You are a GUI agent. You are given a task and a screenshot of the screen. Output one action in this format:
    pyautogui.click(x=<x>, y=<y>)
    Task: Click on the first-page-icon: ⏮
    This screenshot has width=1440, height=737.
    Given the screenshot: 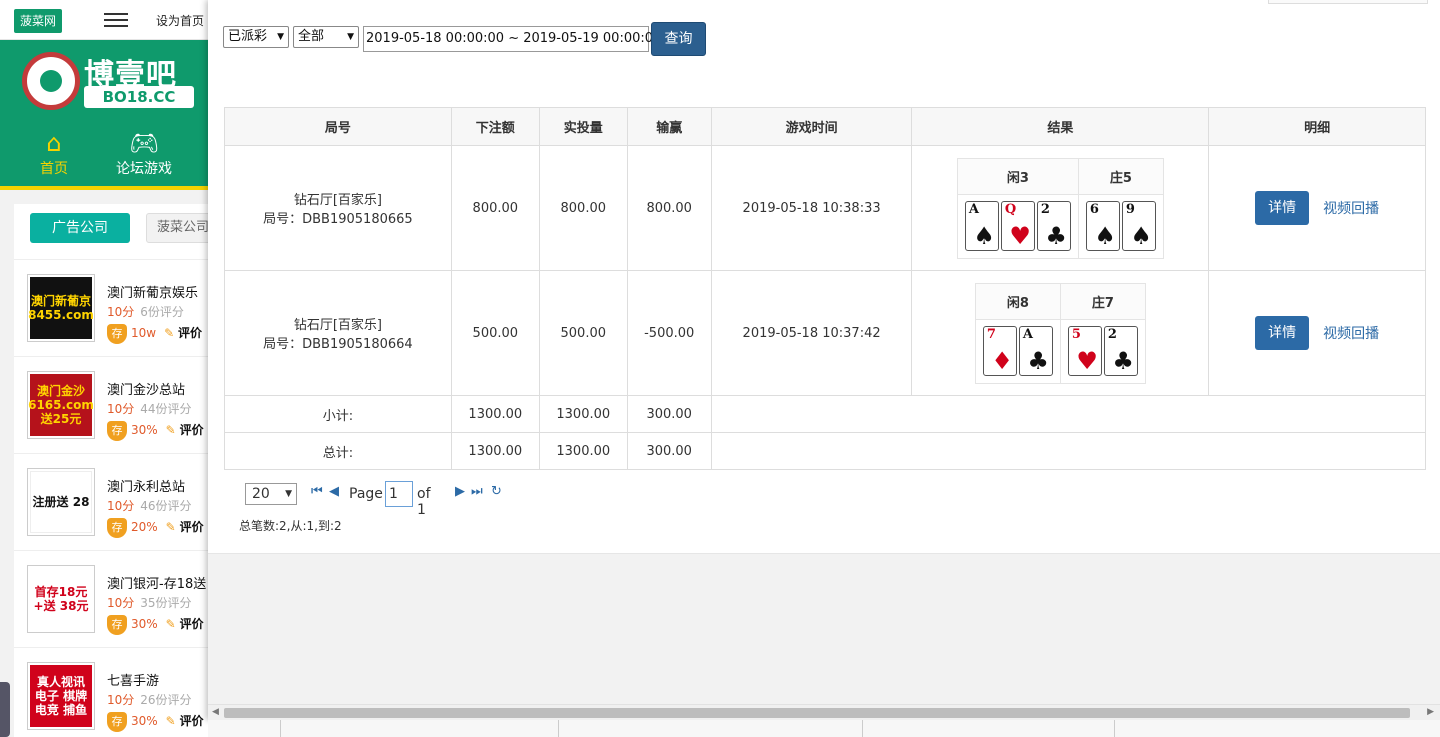 What is the action you would take?
    pyautogui.click(x=317, y=491)
    